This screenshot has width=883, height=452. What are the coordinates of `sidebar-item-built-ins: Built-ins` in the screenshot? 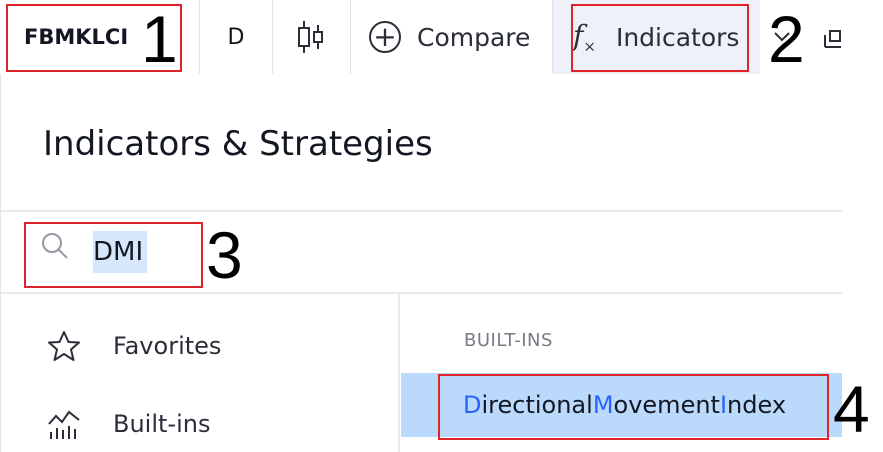 It's located at (128, 424).